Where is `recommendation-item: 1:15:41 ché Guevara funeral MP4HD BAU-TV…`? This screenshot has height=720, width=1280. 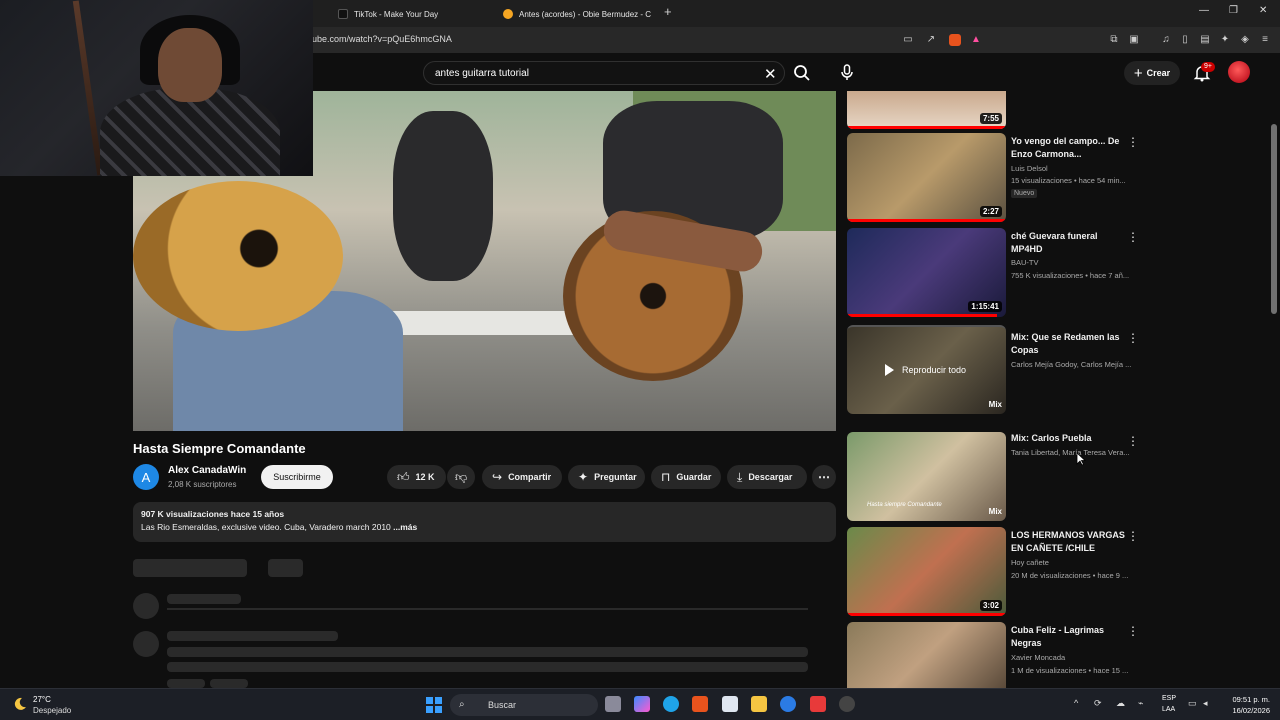 recommendation-item: 1:15:41 ché Guevara funeral MP4HD BAU-TV… is located at coordinates (997, 274).